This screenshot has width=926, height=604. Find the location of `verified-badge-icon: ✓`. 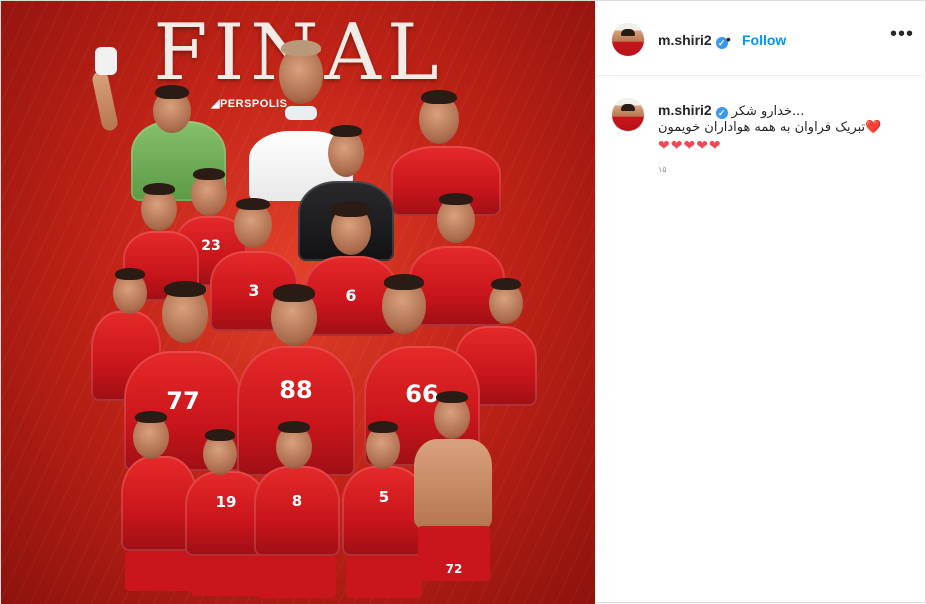

verified-badge-icon: ✓ is located at coordinates (721, 113).